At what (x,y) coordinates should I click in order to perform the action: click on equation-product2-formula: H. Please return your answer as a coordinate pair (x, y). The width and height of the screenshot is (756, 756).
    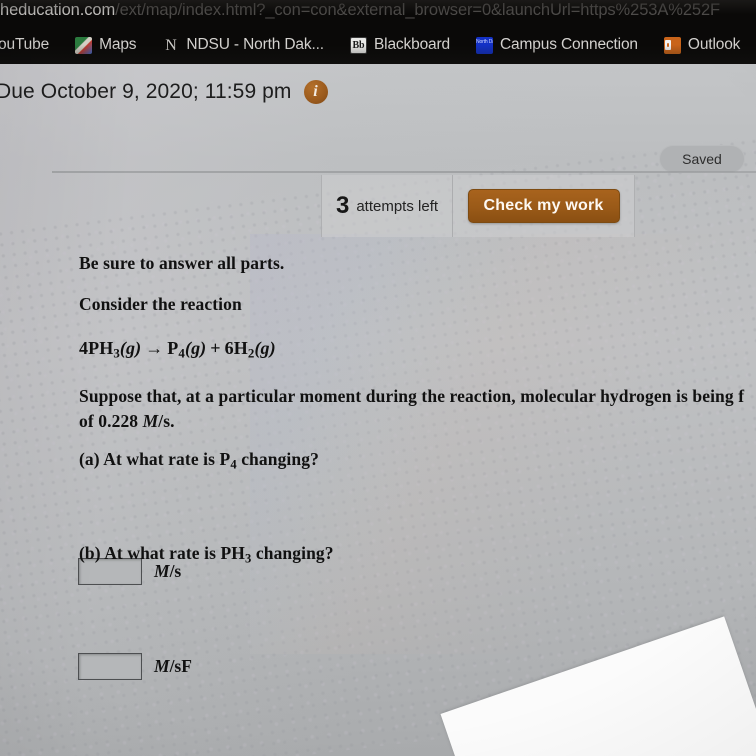
    Looking at the image, I should click on (240, 348).